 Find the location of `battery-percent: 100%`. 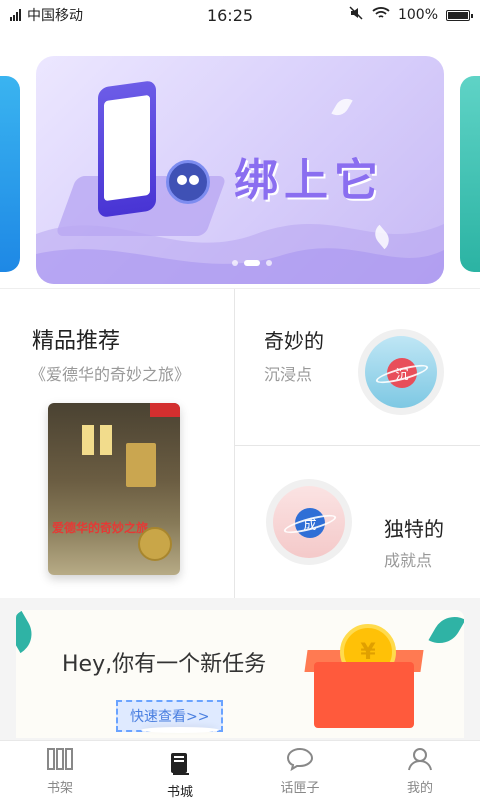

battery-percent: 100% is located at coordinates (417, 15).